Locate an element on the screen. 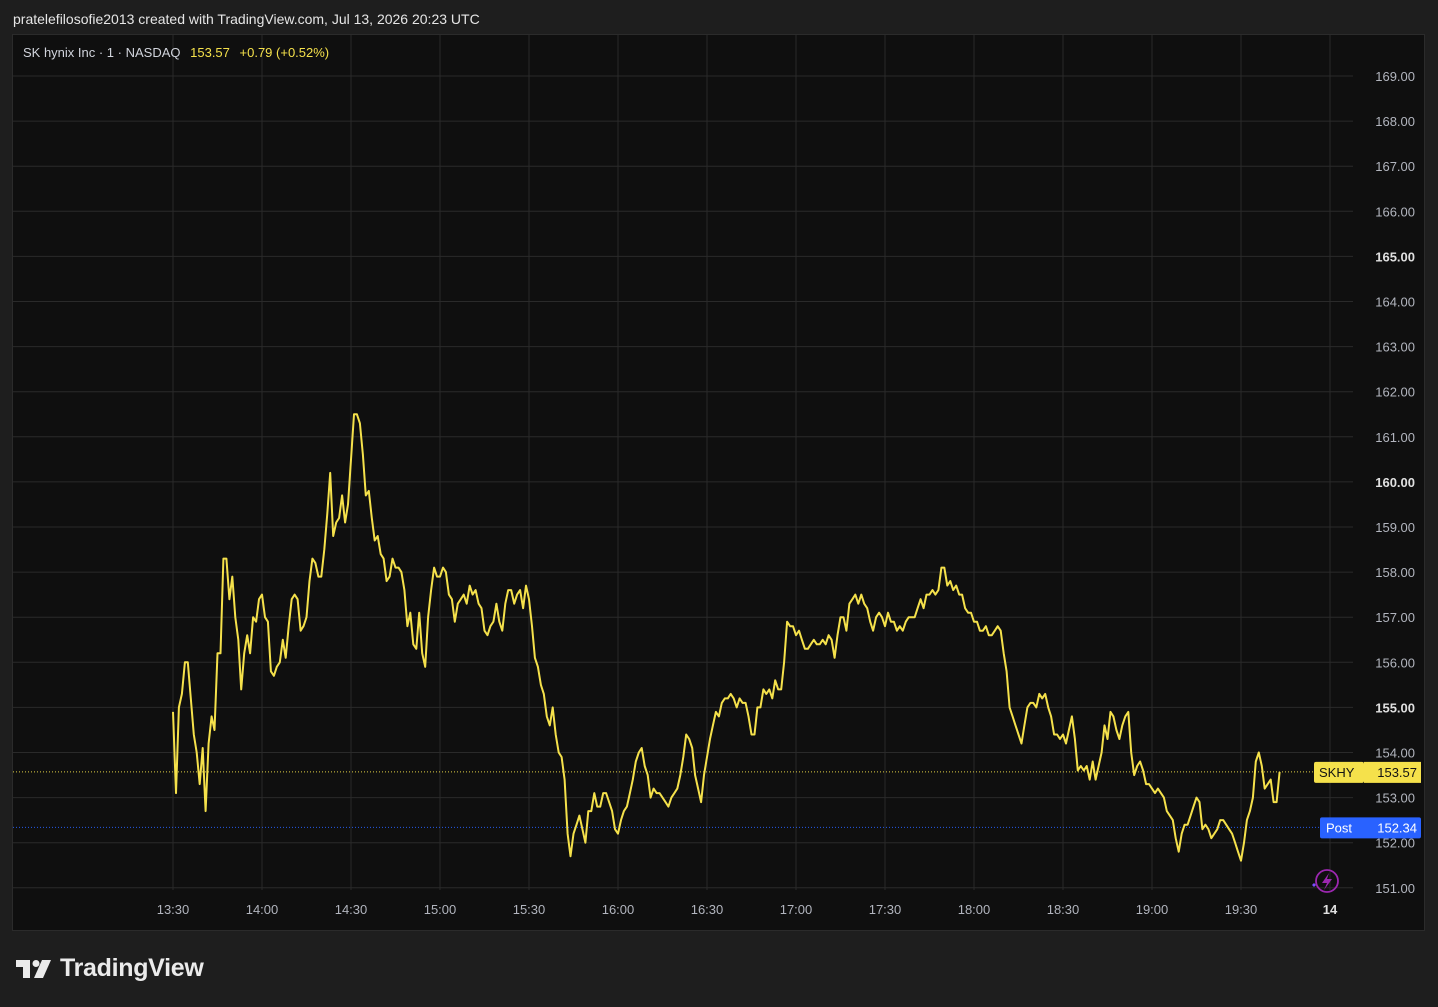 This screenshot has width=1438, height=1007. price-axis-tick-label: 154.00 is located at coordinates (1395, 753).